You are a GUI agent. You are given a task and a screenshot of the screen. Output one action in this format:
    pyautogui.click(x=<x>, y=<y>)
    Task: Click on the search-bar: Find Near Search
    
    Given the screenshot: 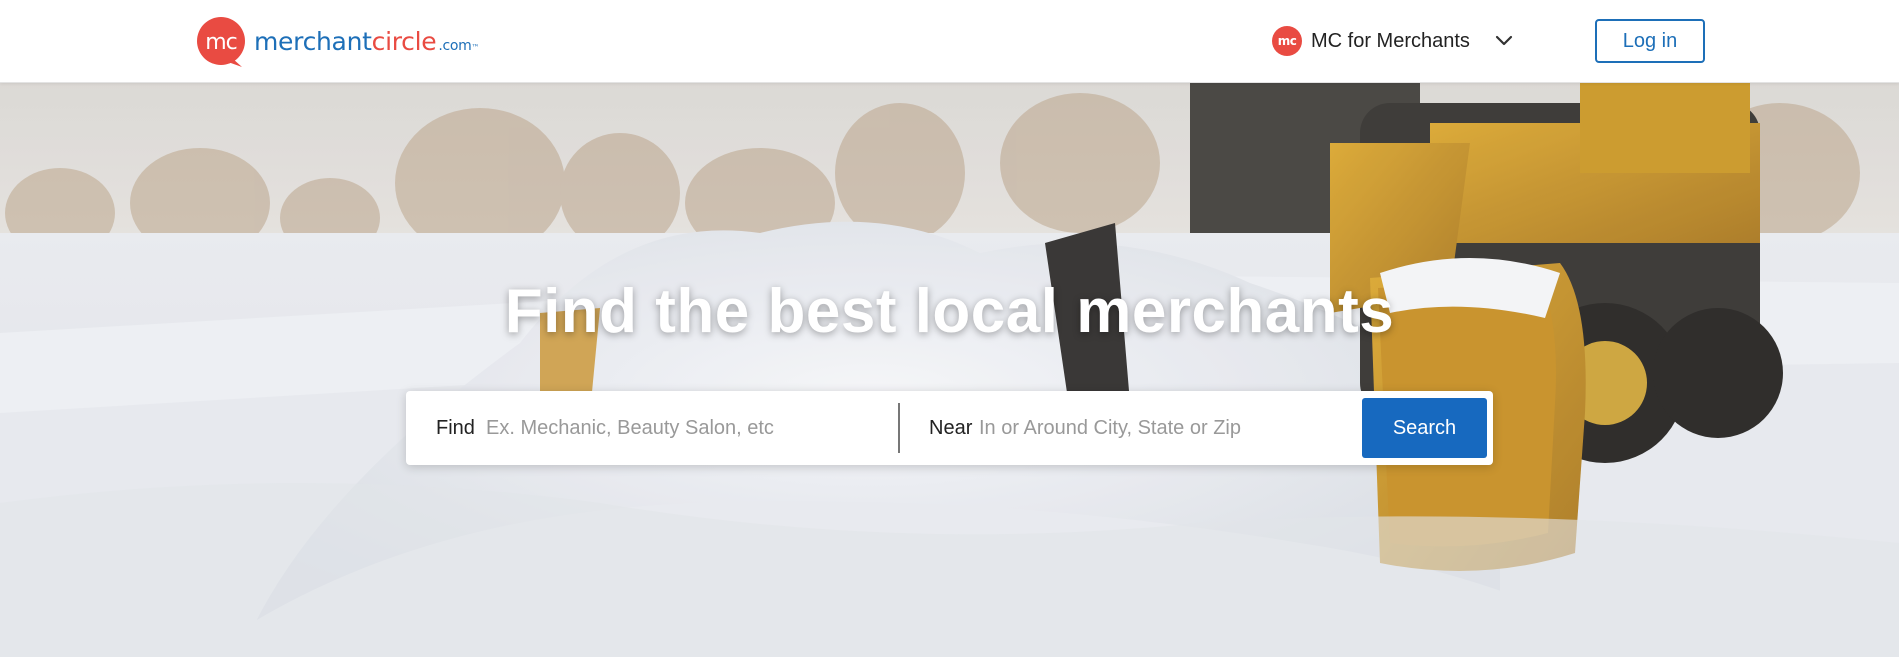 What is the action you would take?
    pyautogui.click(x=949, y=428)
    